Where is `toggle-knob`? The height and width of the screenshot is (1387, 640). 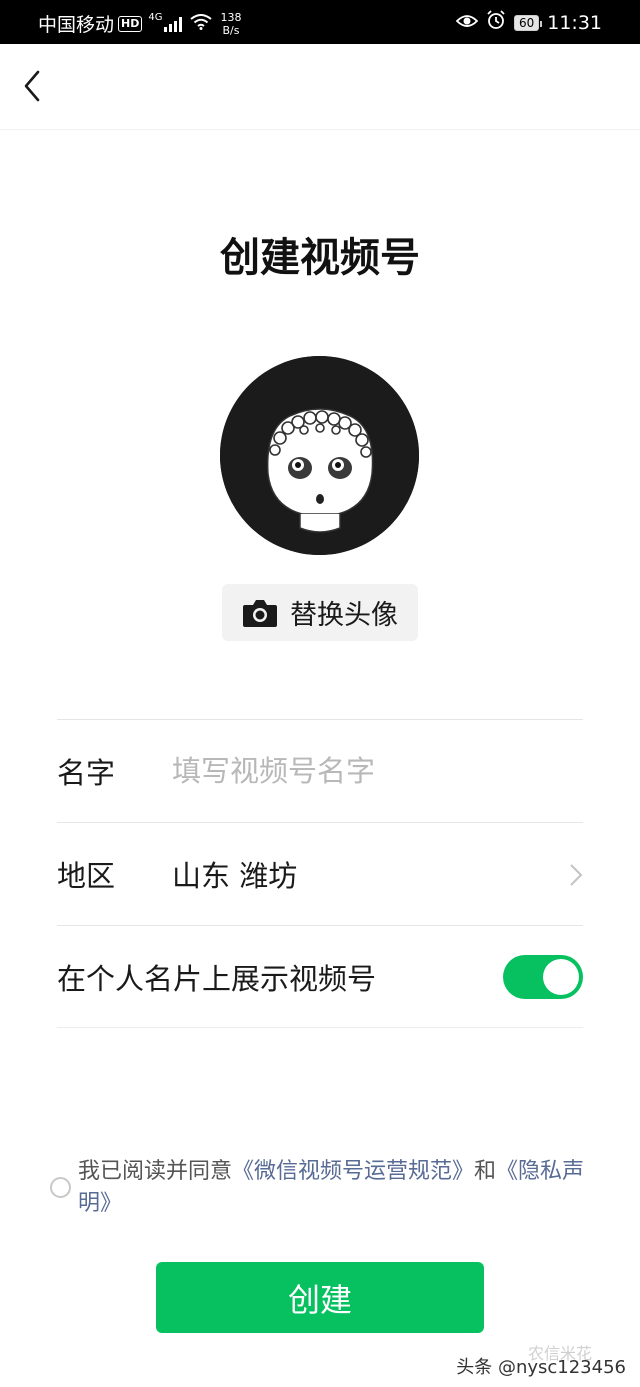
toggle-knob is located at coordinates (561, 977).